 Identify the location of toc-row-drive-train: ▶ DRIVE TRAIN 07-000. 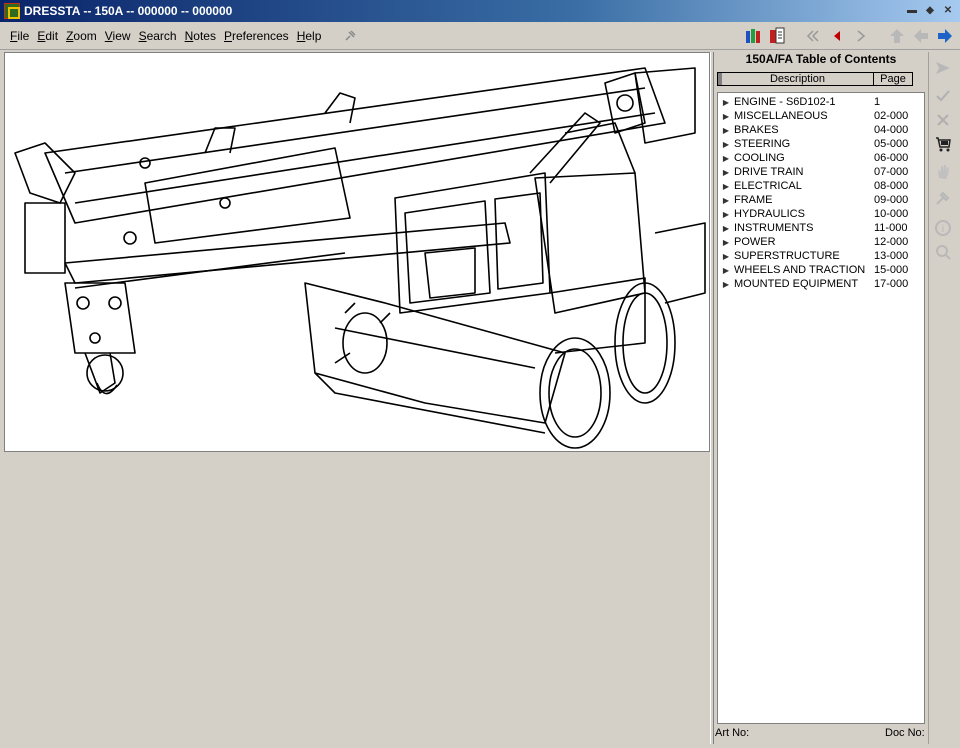
(821, 172).